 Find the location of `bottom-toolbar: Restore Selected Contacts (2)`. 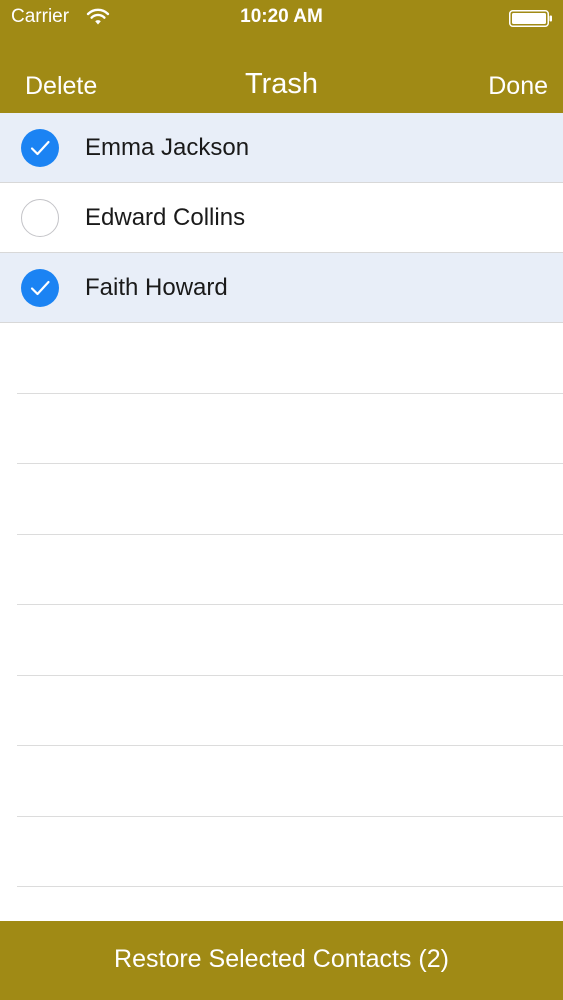

bottom-toolbar: Restore Selected Contacts (2) is located at coordinates (281, 960).